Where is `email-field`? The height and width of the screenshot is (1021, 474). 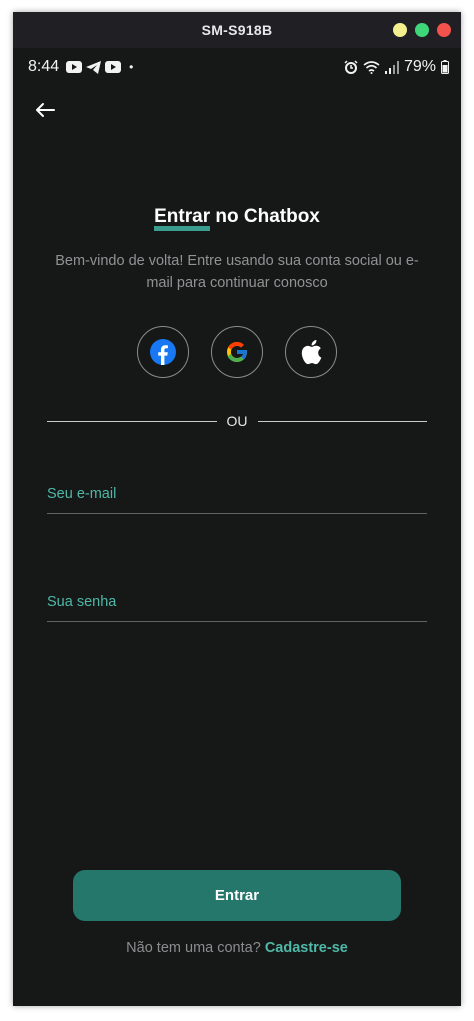
email-field is located at coordinates (237, 494).